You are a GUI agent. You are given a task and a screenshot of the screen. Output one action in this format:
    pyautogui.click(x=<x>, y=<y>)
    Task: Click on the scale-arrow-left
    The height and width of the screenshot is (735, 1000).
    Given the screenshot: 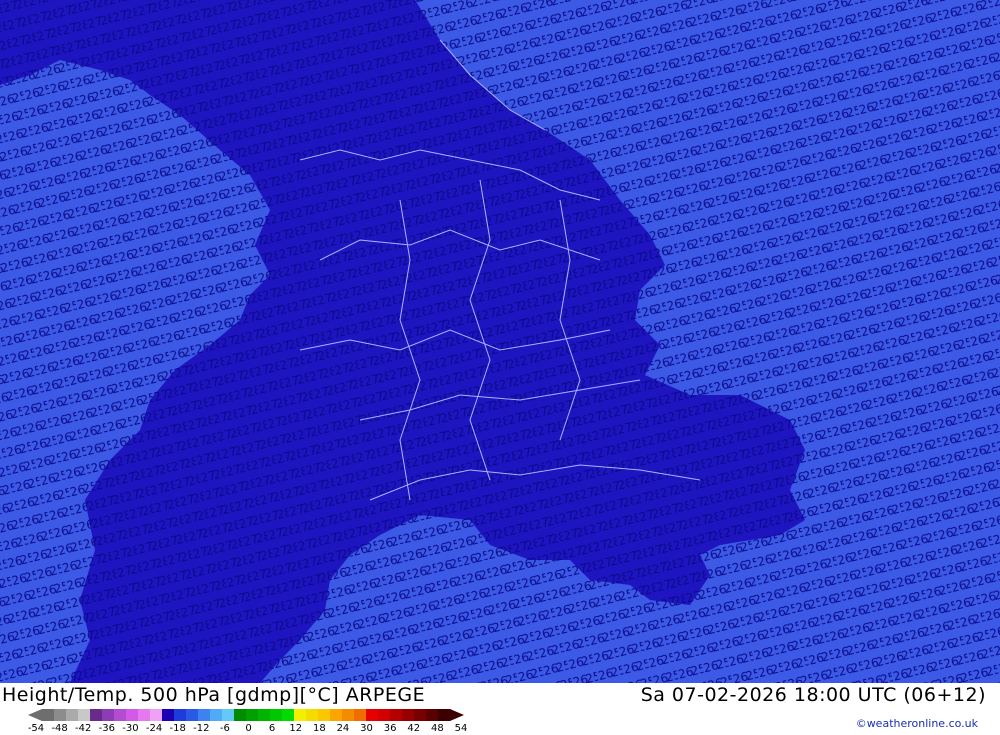 What is the action you would take?
    pyautogui.click(x=35, y=715)
    